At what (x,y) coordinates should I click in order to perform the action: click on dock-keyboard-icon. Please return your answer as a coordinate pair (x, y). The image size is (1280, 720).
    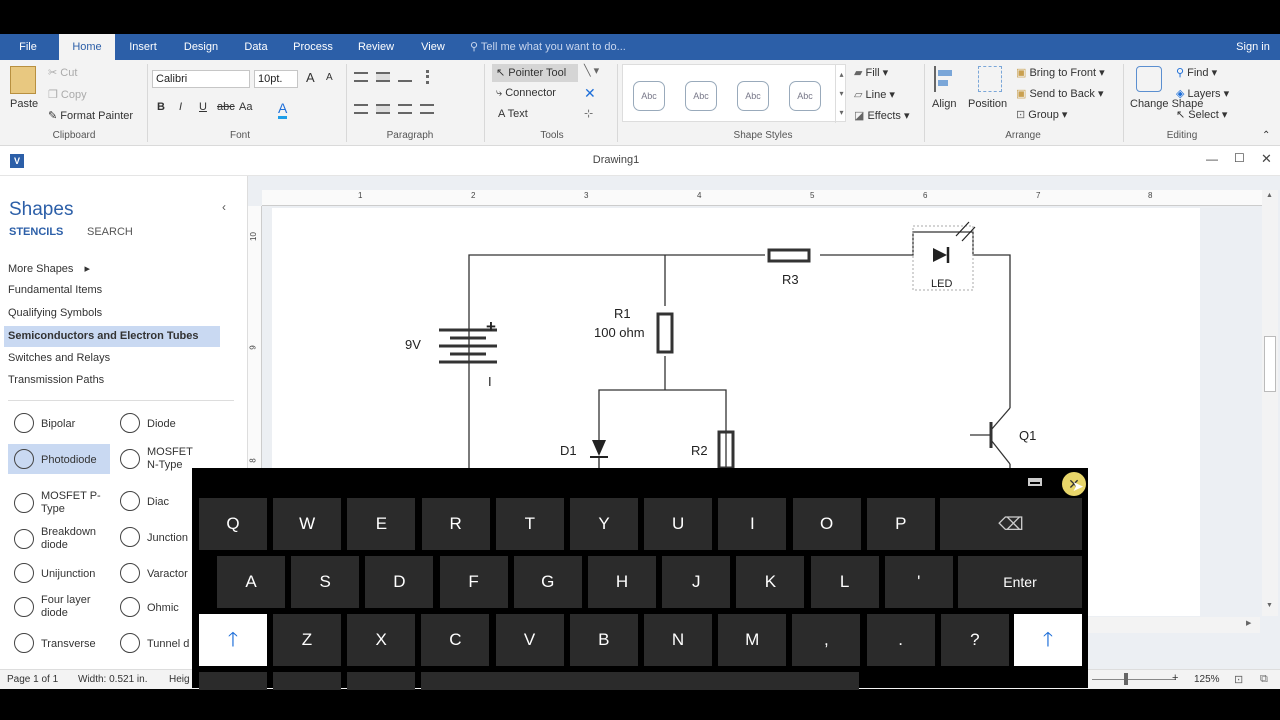
    Looking at the image, I should click on (1035, 482).